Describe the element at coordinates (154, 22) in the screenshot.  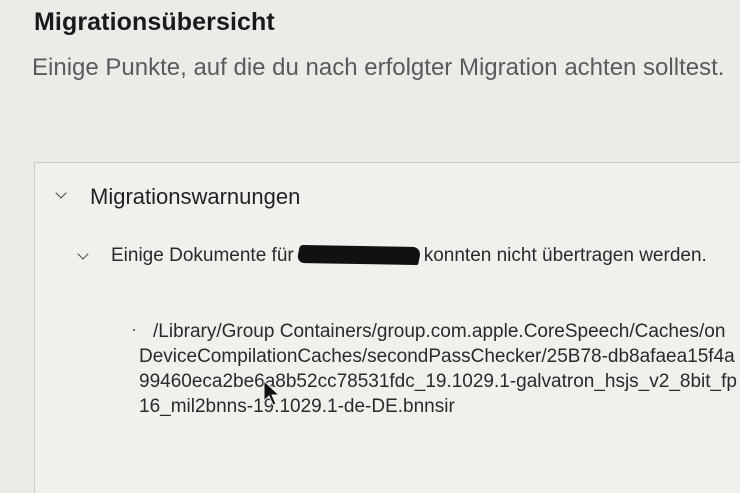
I see `page-title: Migrationsübersicht` at that location.